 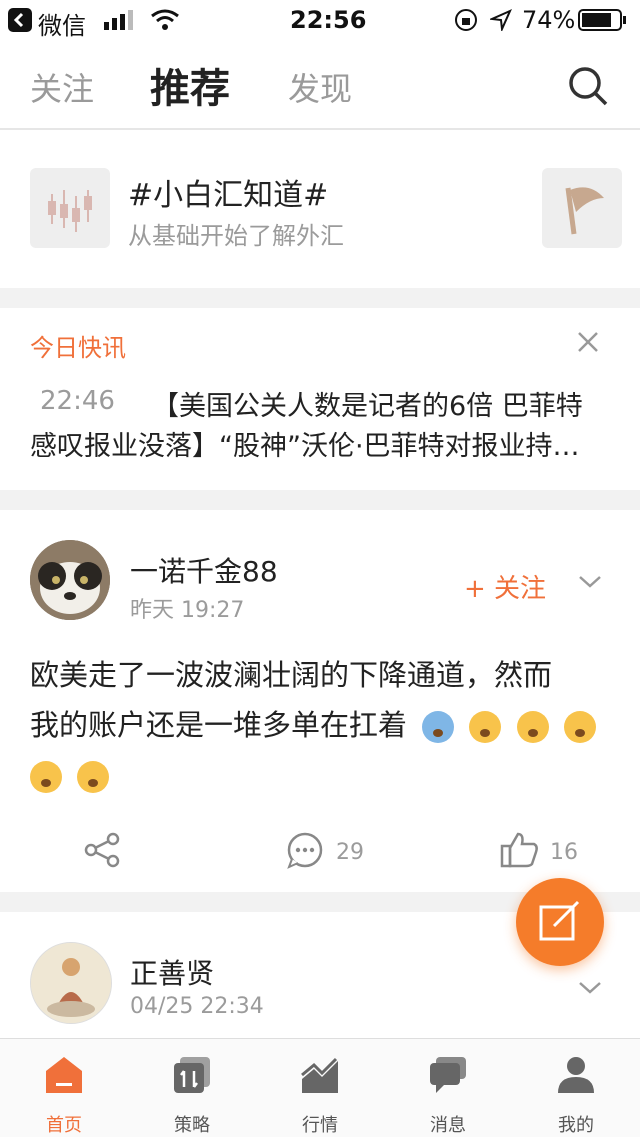 I want to click on comment-icon, so click(x=305, y=853).